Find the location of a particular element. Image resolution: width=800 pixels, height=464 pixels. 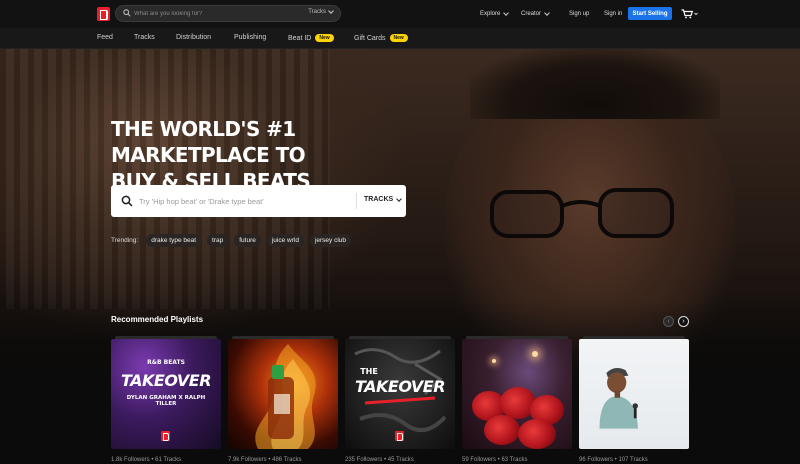

cover-top-text: R&B BEATS is located at coordinates (166, 362).